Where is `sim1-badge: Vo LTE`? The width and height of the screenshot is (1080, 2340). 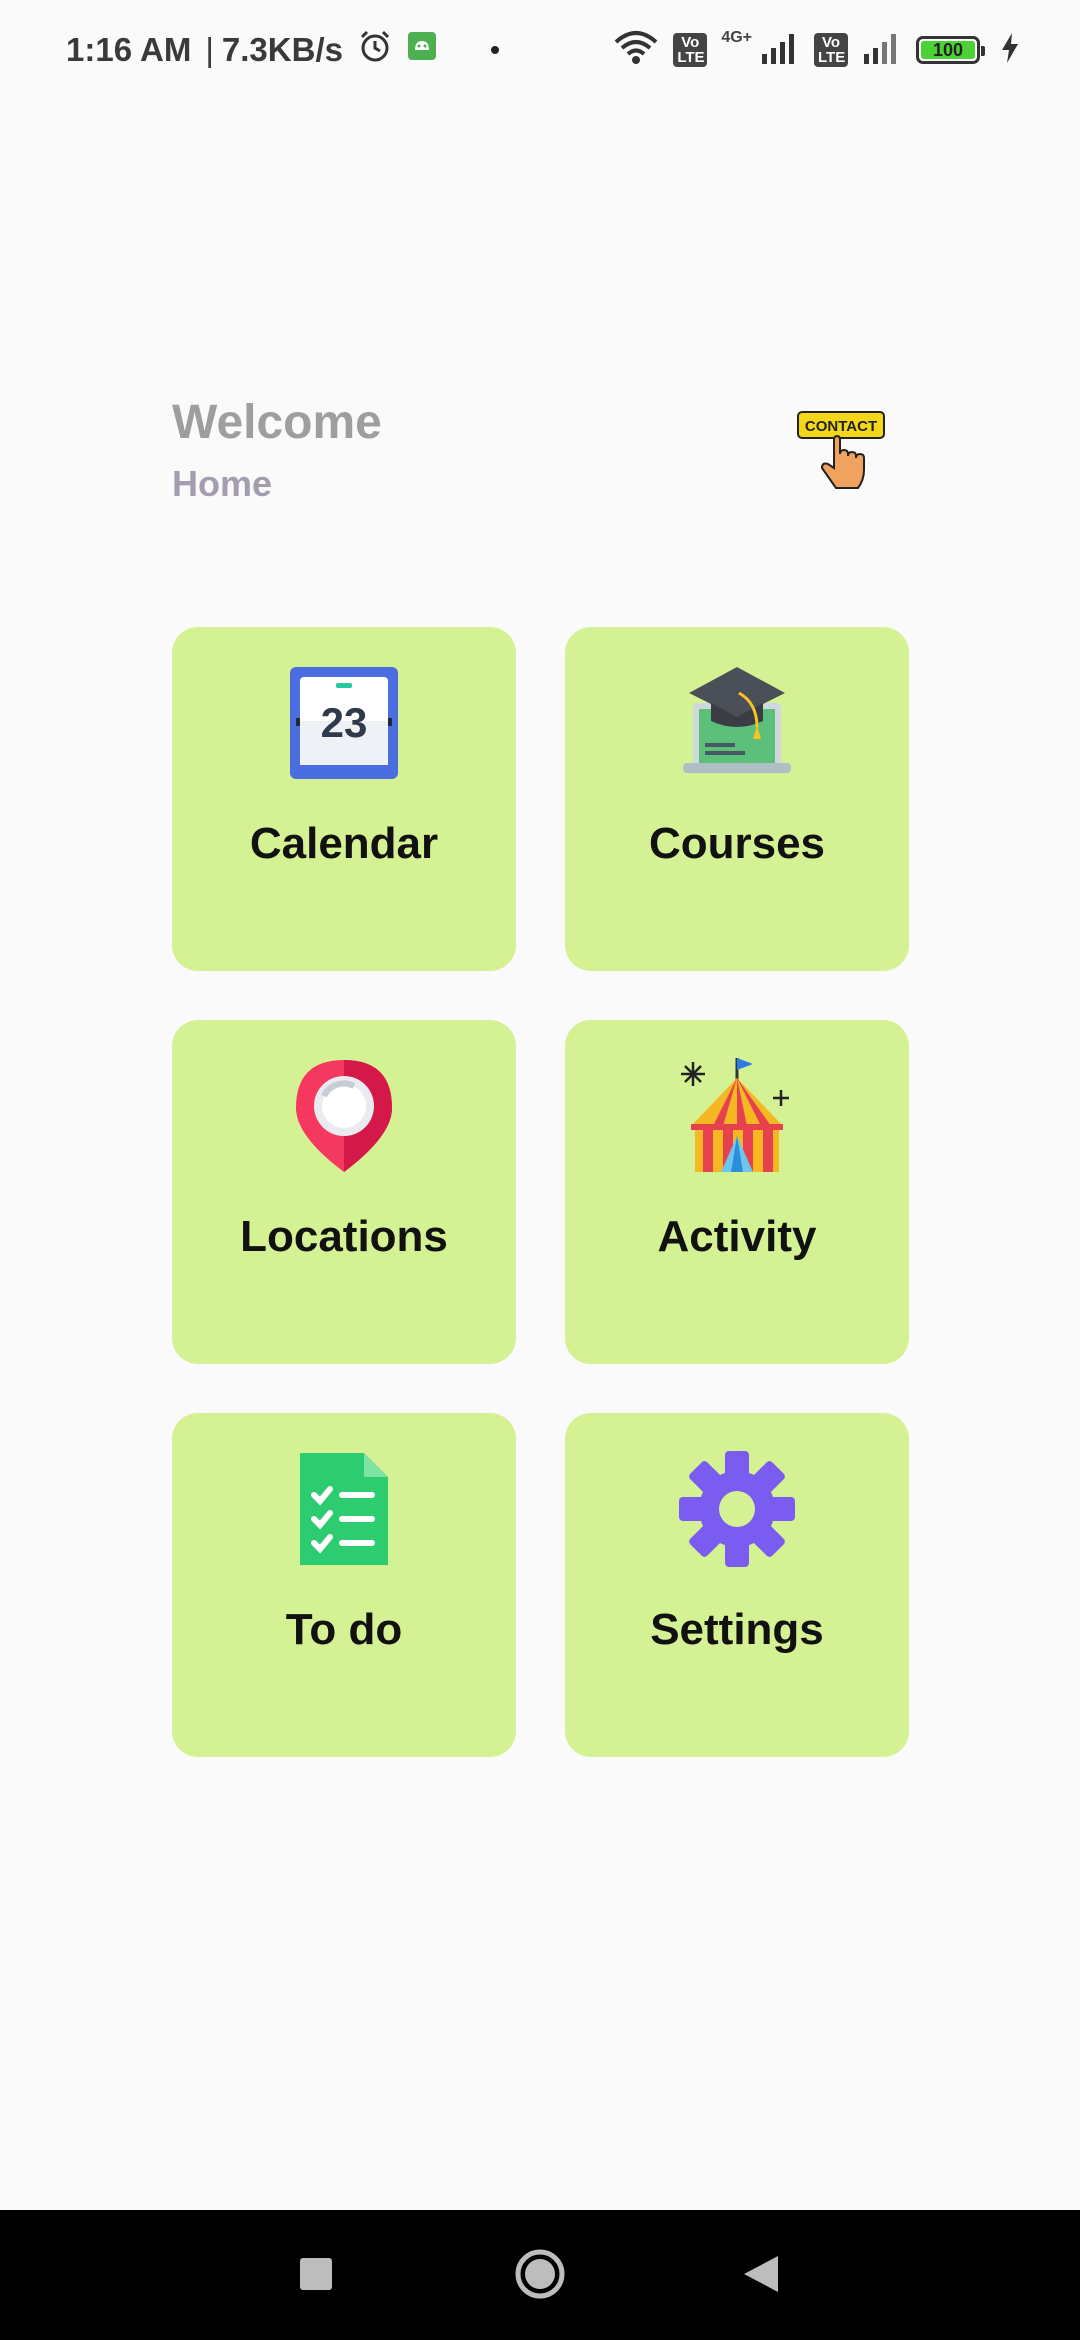
sim1-badge: Vo LTE is located at coordinates (690, 50).